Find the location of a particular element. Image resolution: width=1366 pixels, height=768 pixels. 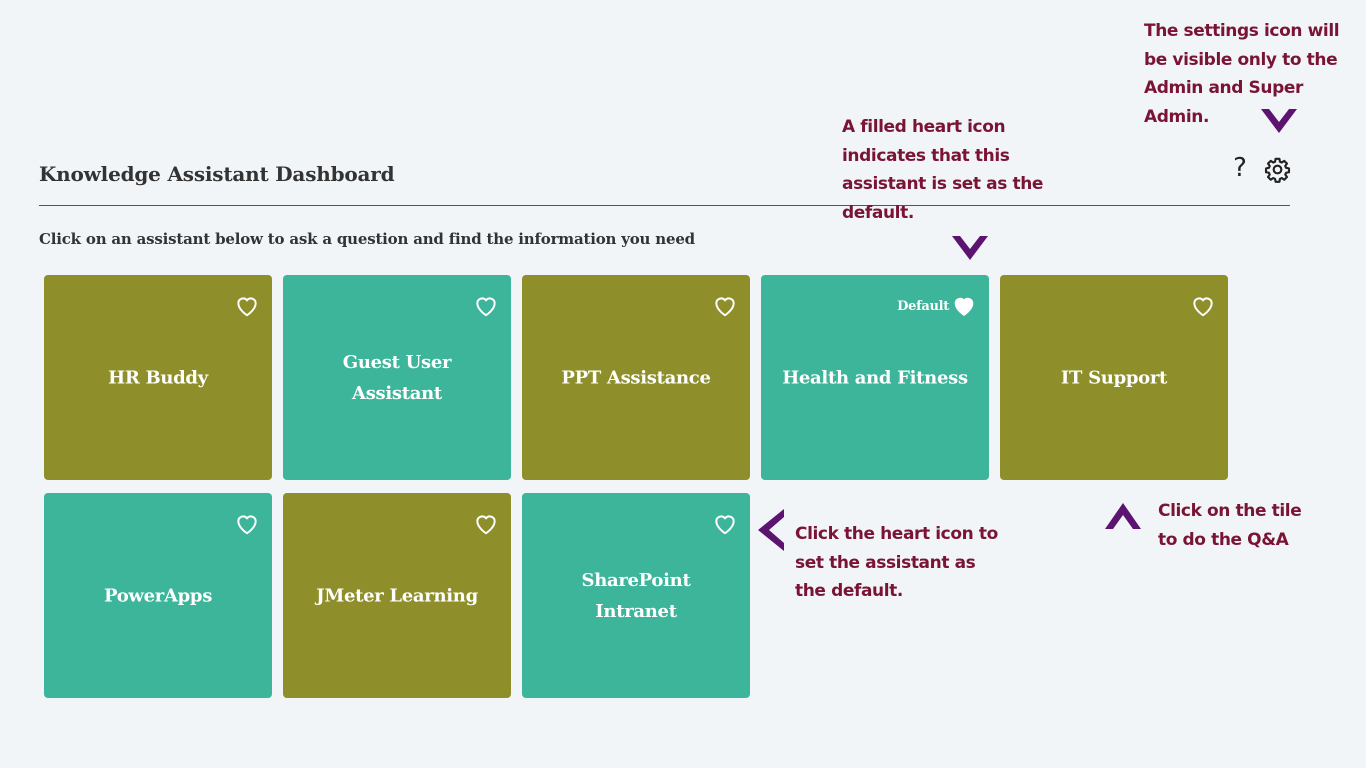

tile-label: PowerApps is located at coordinates (158, 595).